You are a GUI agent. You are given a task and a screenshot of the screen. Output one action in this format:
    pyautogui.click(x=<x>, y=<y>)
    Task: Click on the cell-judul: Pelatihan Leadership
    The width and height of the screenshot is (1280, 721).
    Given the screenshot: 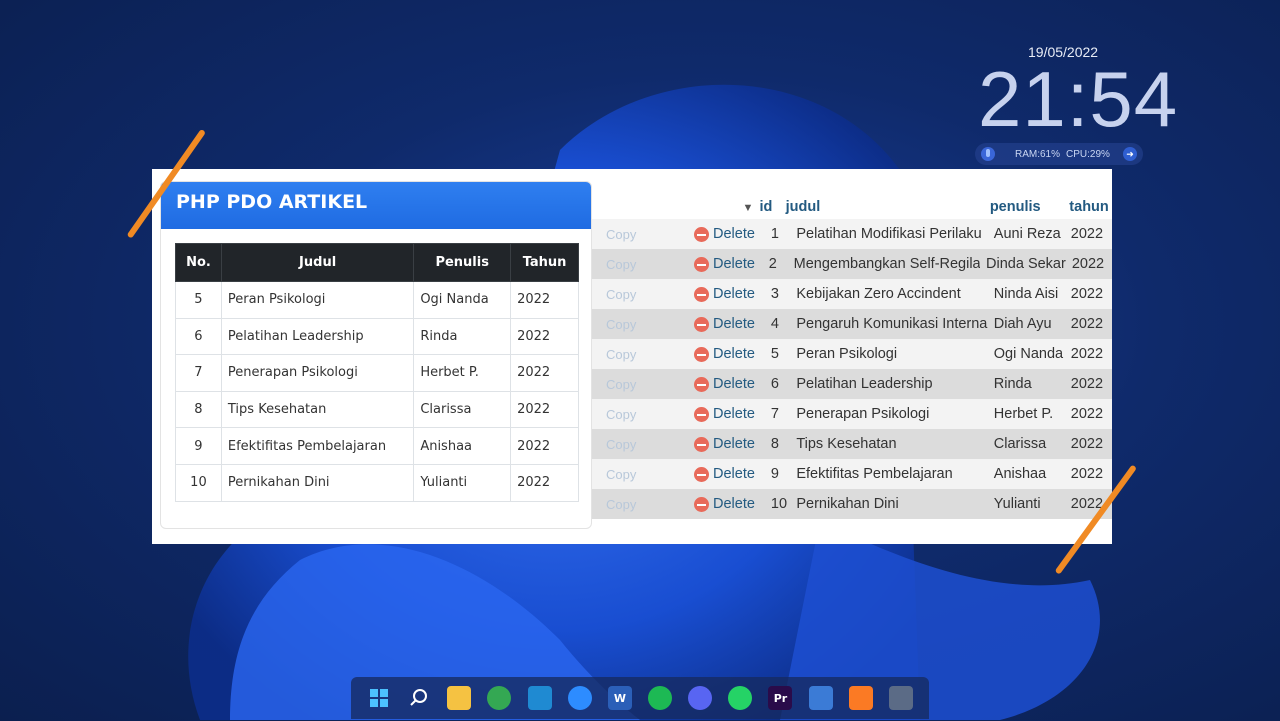 What is the action you would take?
    pyautogui.click(x=317, y=336)
    